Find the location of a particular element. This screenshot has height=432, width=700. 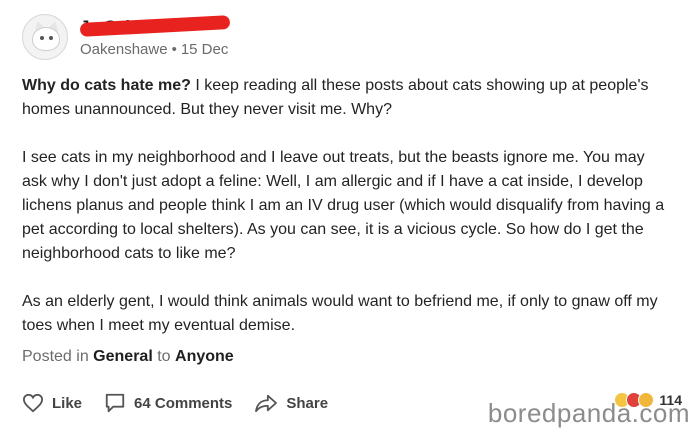

cat-avatar-icon is located at coordinates (46, 39).